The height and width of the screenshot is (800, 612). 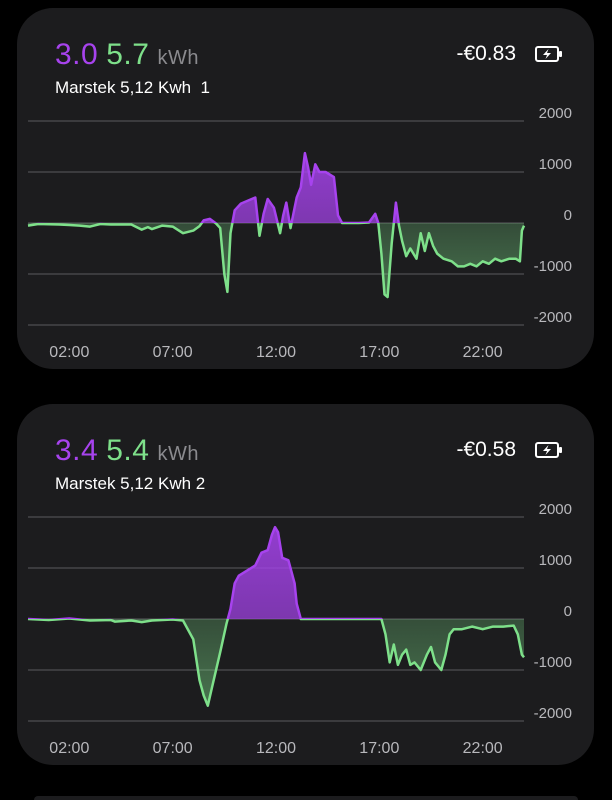 I want to click on charged-kwh: 3.4, so click(x=77, y=450).